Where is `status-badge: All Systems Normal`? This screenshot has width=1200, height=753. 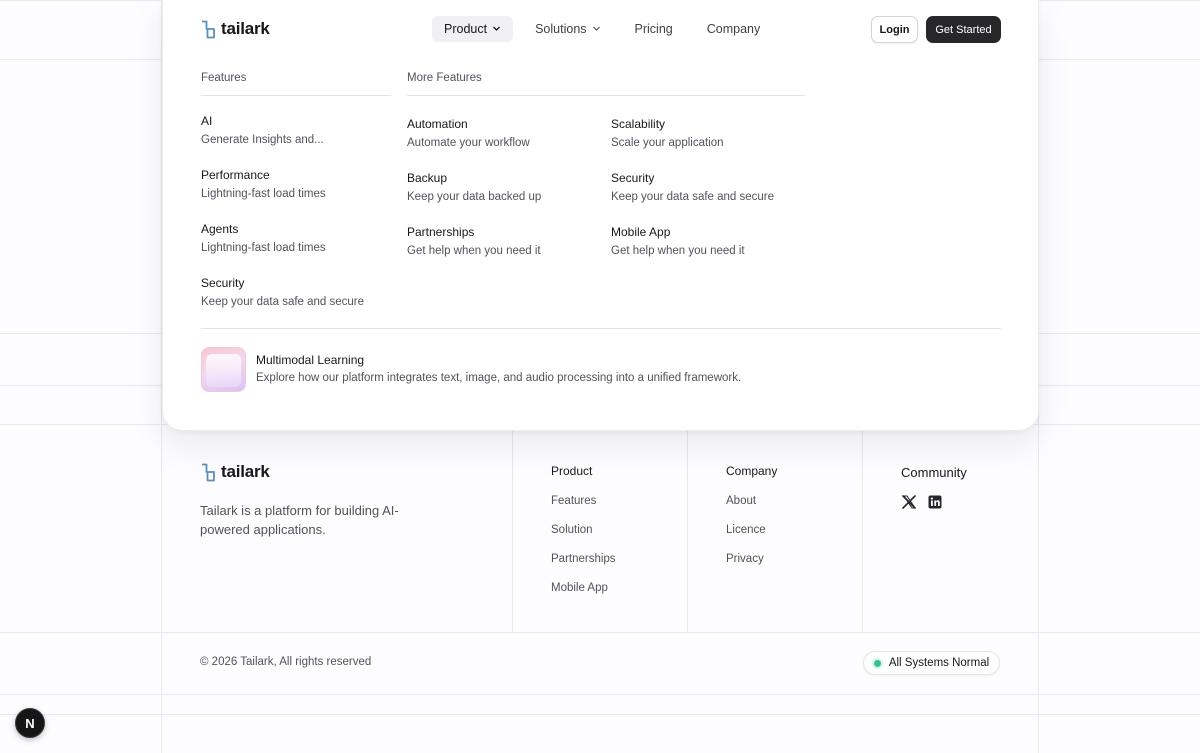 status-badge: All Systems Normal is located at coordinates (931, 663).